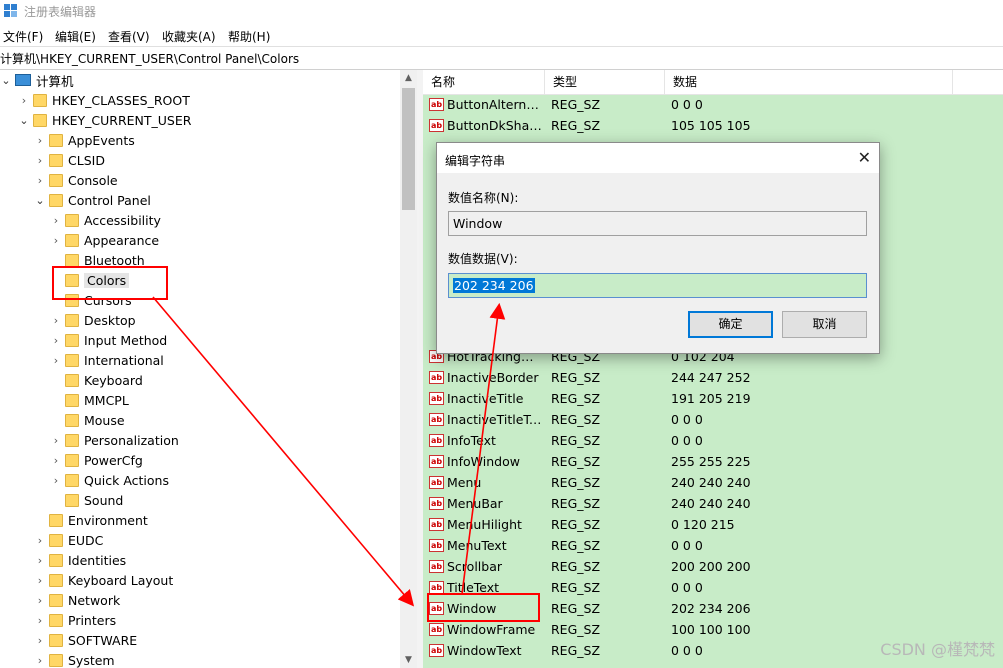 This screenshot has width=1003, height=668. I want to click on tree-item: › PowerCfg, so click(96, 460).